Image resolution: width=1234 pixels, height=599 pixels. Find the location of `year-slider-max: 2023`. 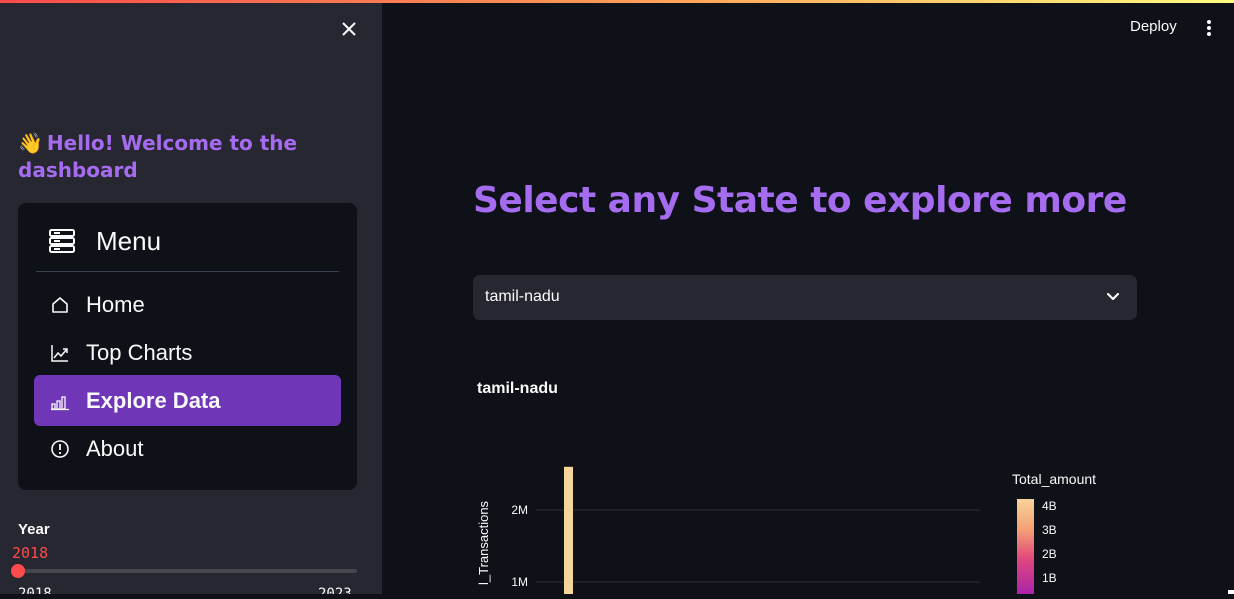

year-slider-max: 2023 is located at coordinates (335, 590).